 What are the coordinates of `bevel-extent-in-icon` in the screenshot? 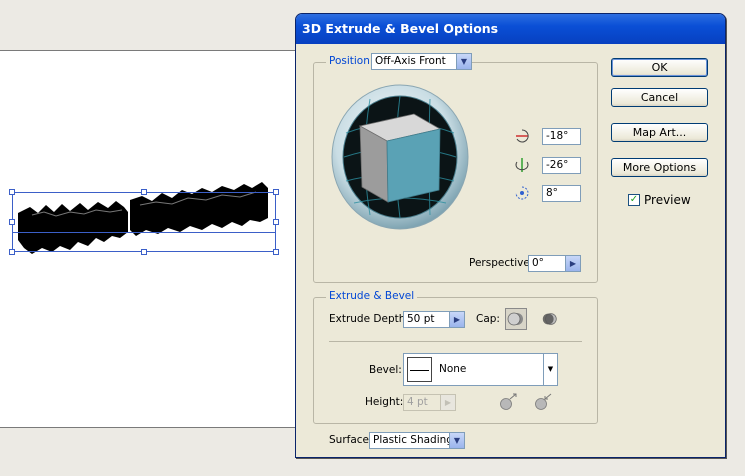 It's located at (543, 402).